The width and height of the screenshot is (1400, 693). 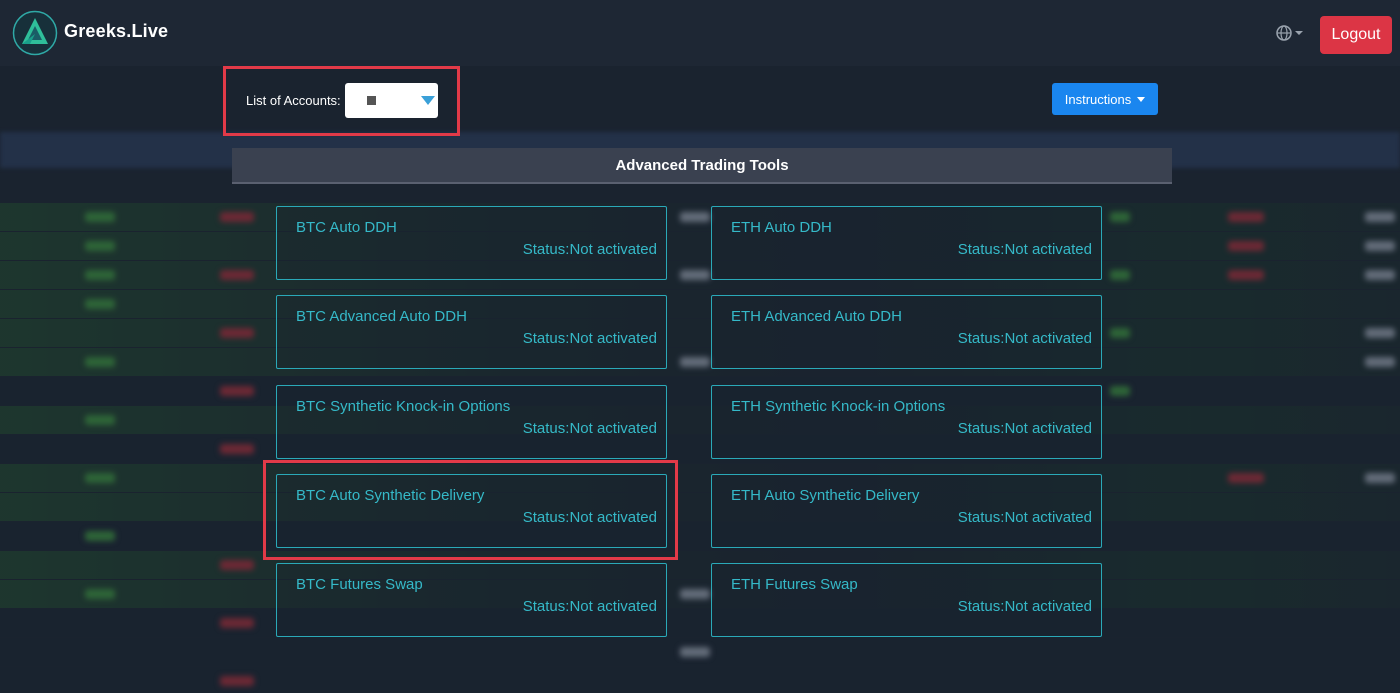 I want to click on caret-down-icon, so click(x=1141, y=99).